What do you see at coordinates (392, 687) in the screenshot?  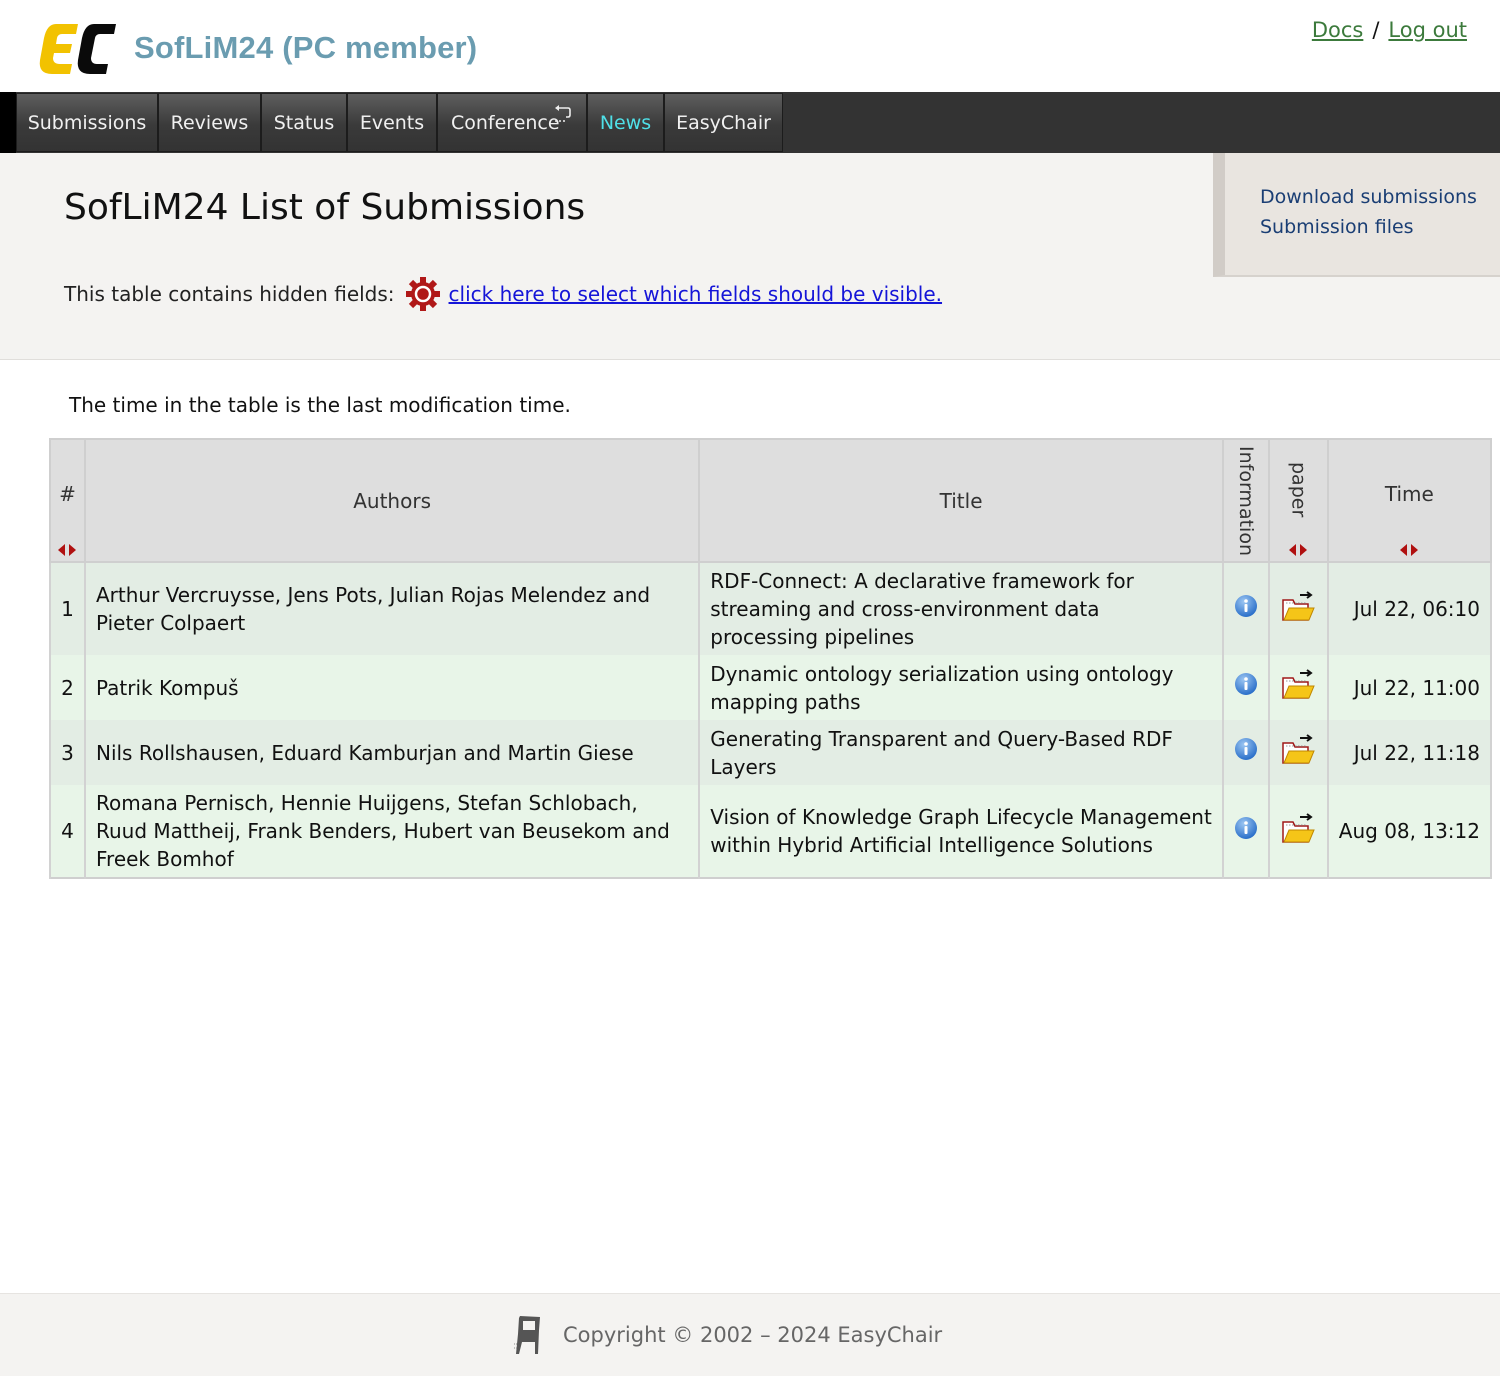 I see `submission-authors: Patrik Kompuš` at bounding box center [392, 687].